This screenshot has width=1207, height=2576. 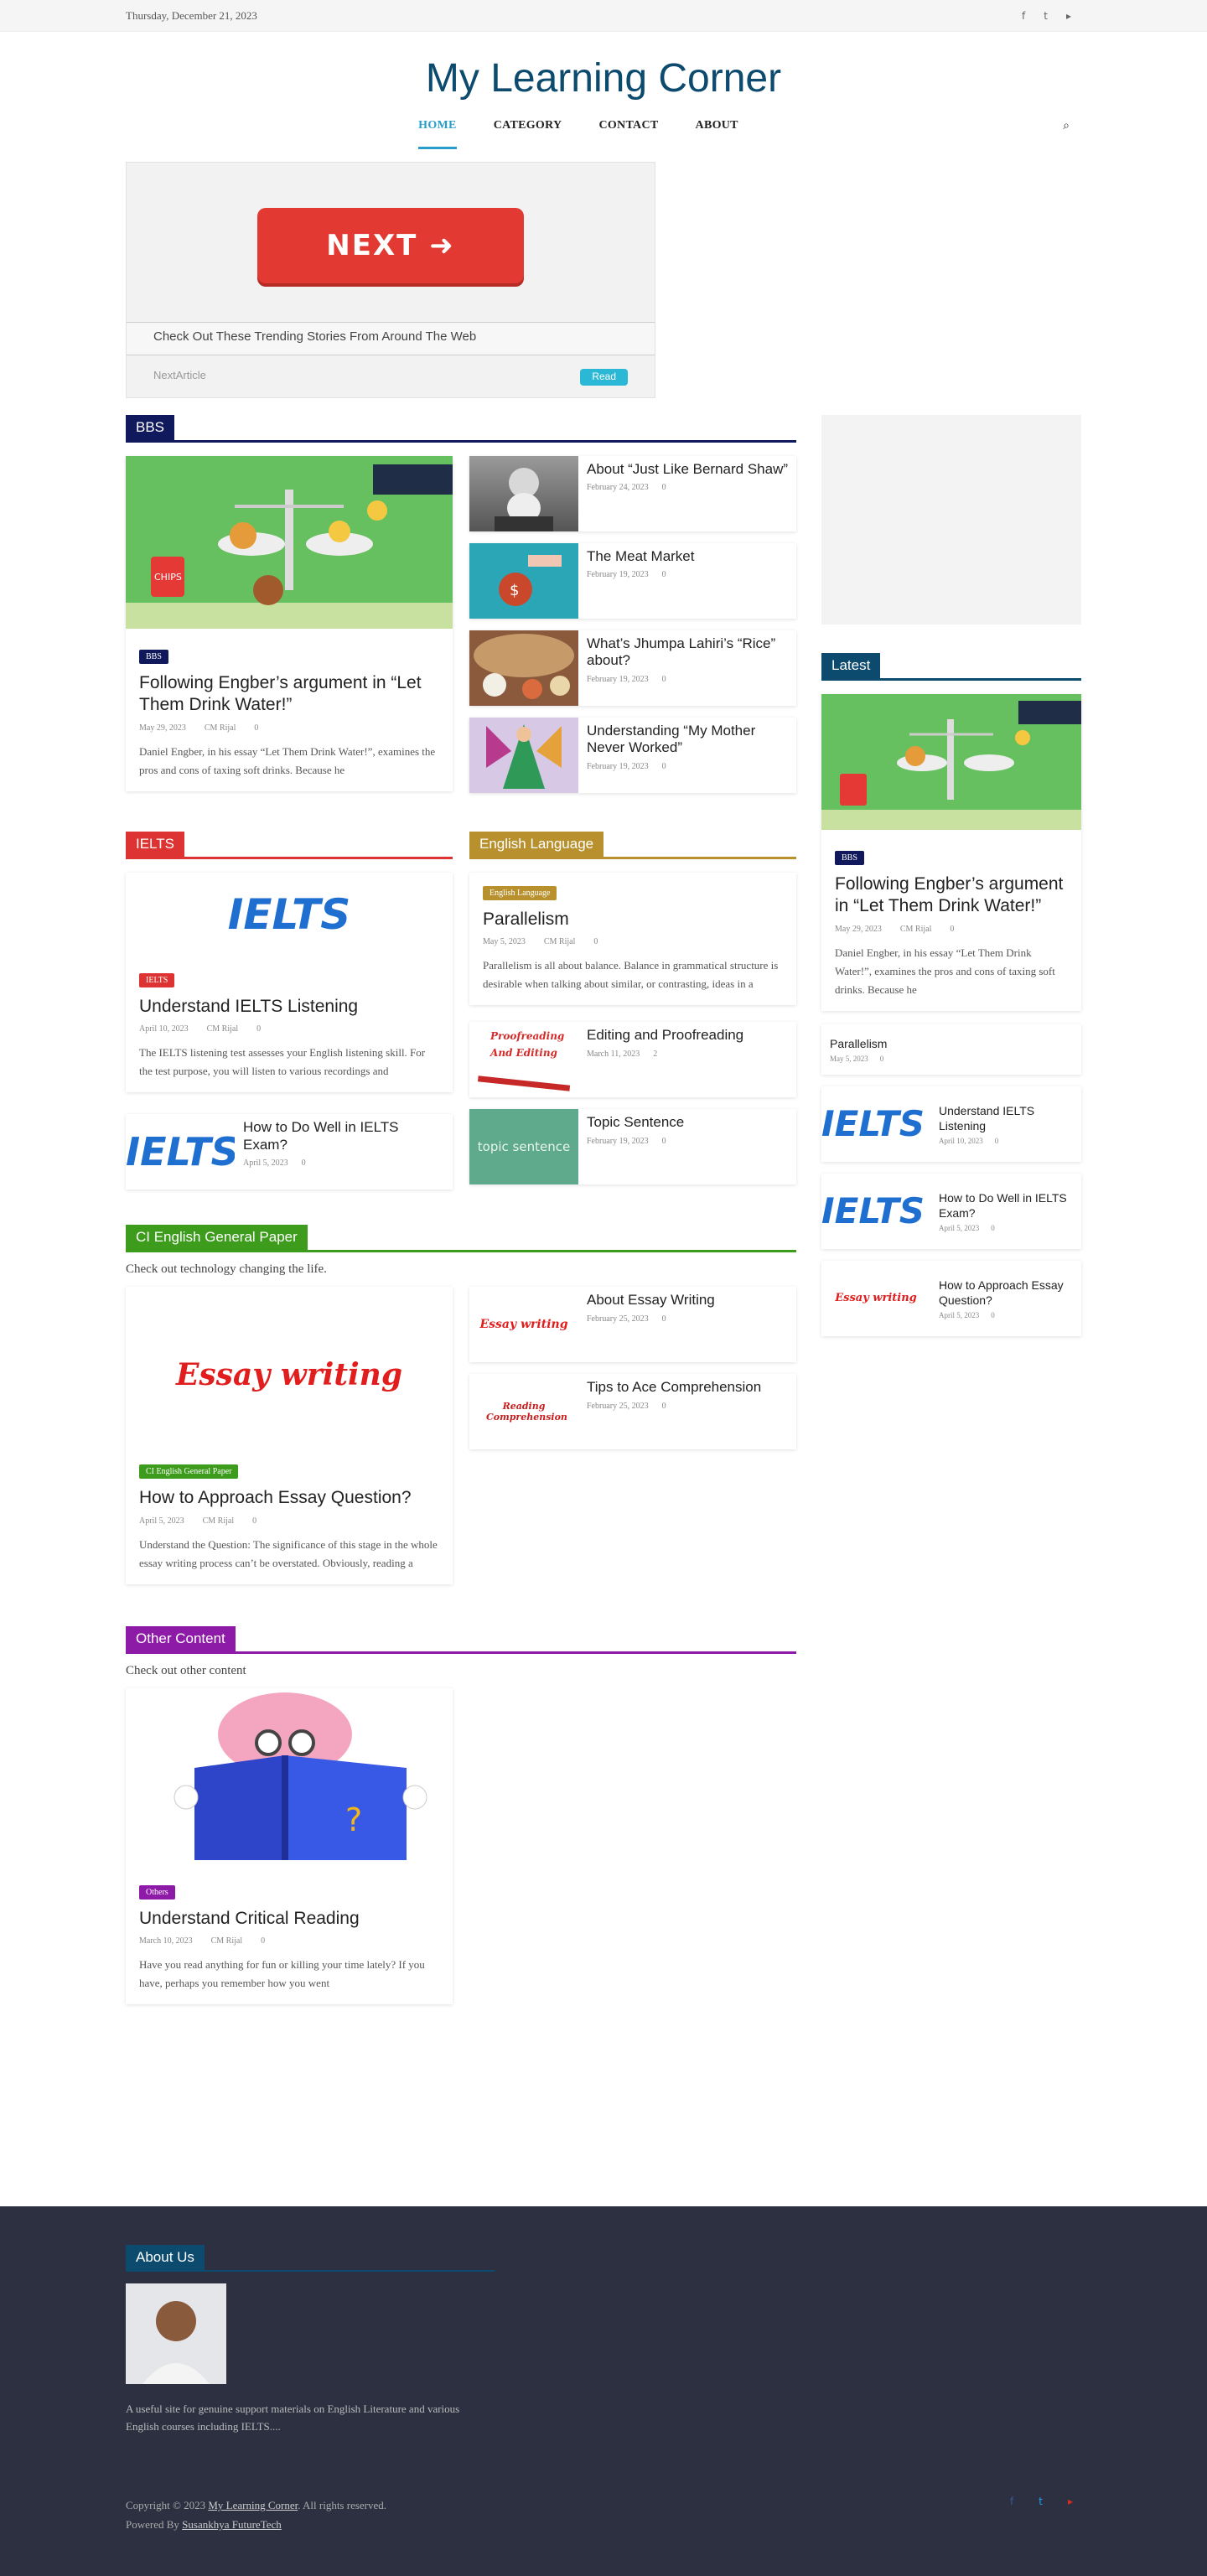 What do you see at coordinates (438, 134) in the screenshot?
I see `nav-home: HOME` at bounding box center [438, 134].